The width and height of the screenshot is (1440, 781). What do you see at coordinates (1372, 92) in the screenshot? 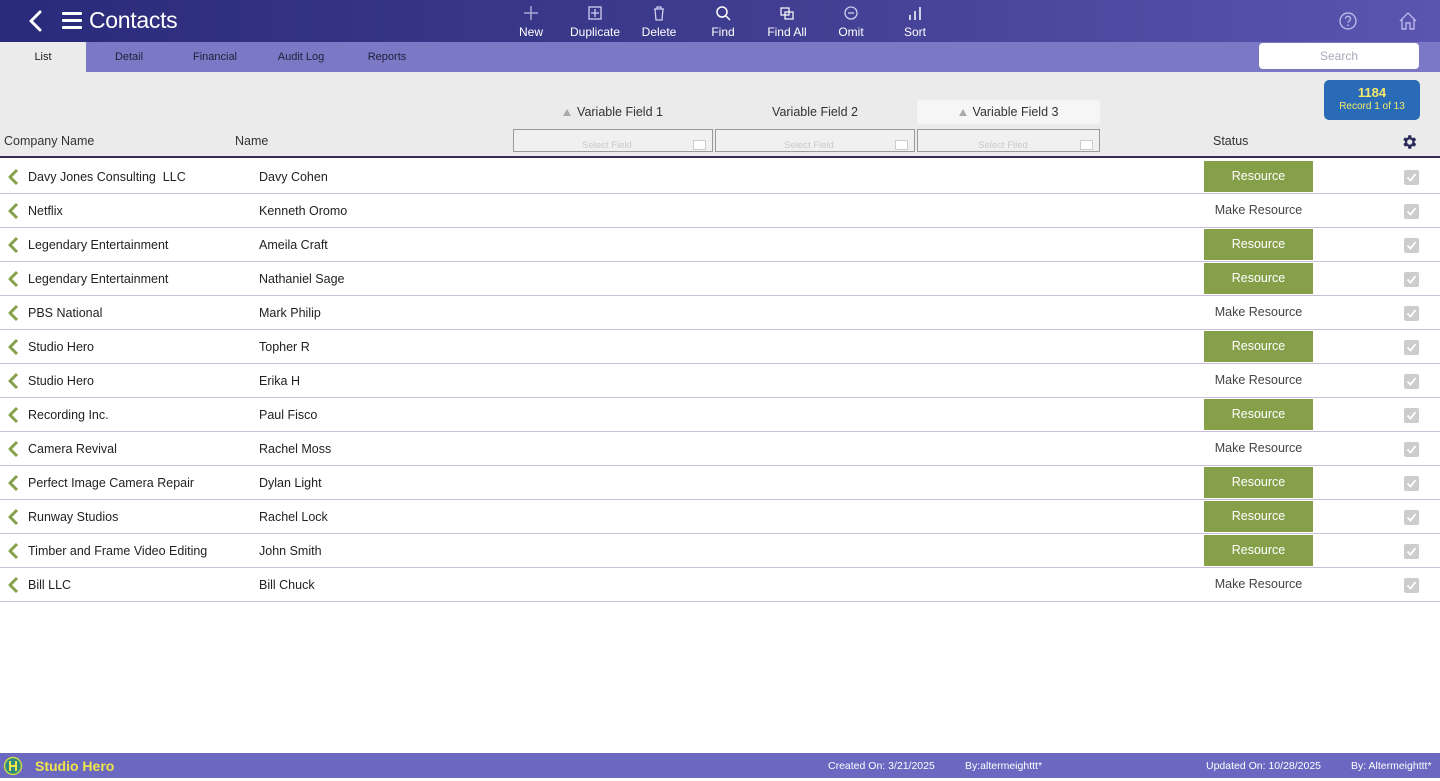
I see `record-count: 1184` at bounding box center [1372, 92].